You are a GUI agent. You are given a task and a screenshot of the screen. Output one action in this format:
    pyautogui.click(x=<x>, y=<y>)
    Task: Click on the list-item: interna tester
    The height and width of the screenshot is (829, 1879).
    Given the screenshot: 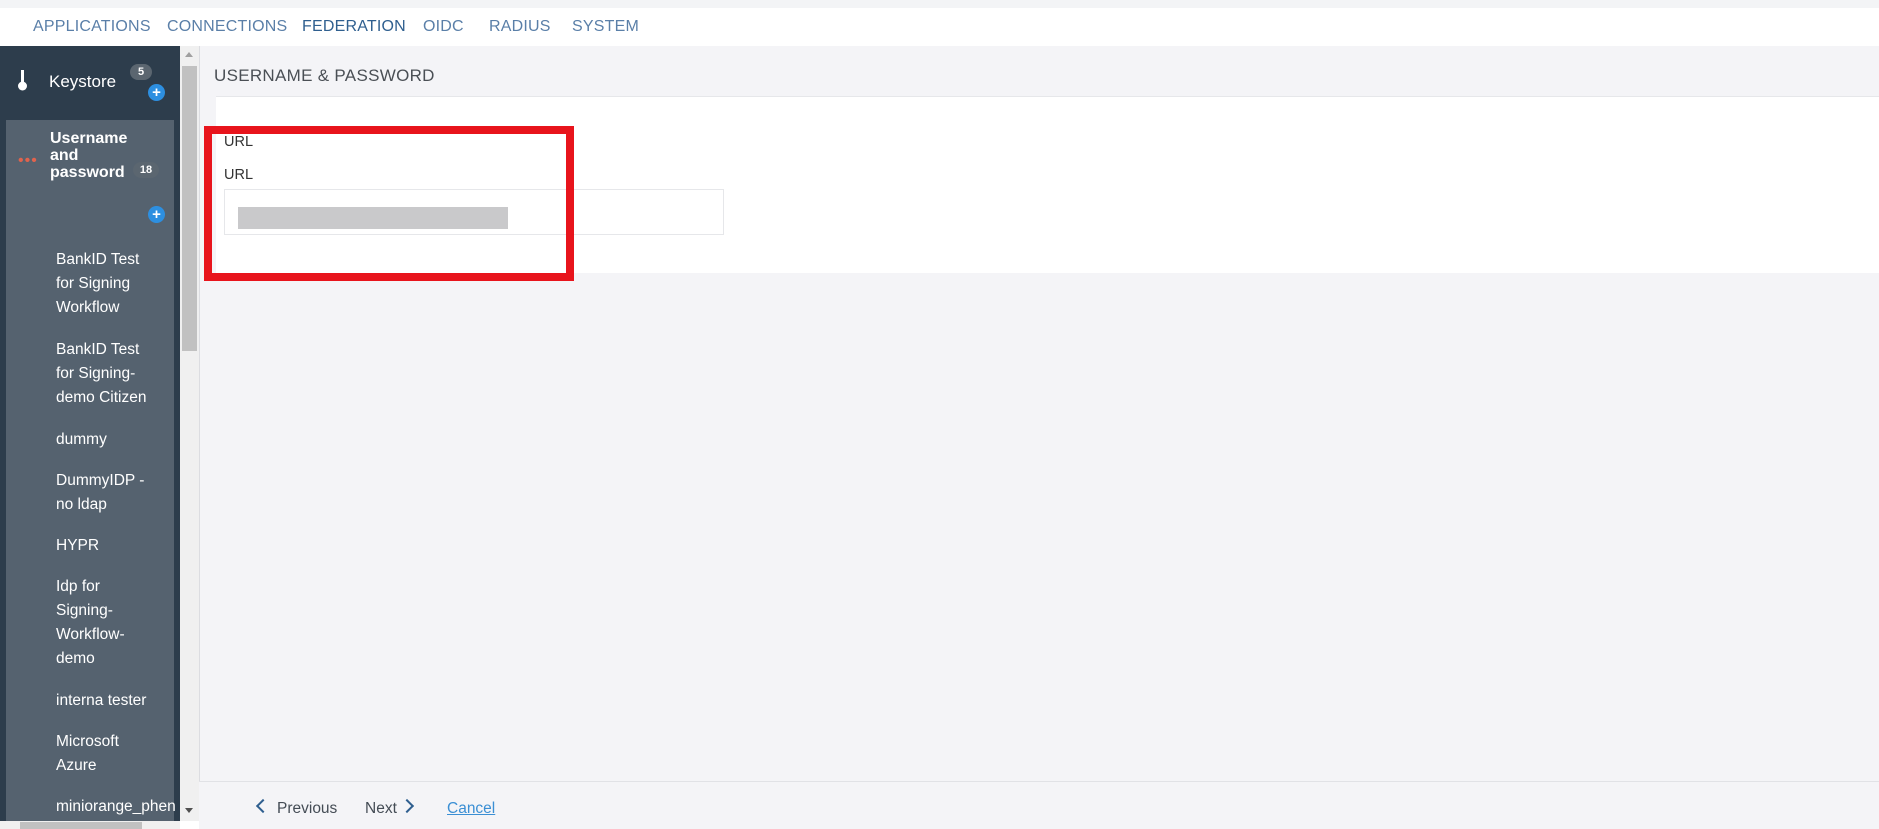 What is the action you would take?
    pyautogui.click(x=118, y=701)
    